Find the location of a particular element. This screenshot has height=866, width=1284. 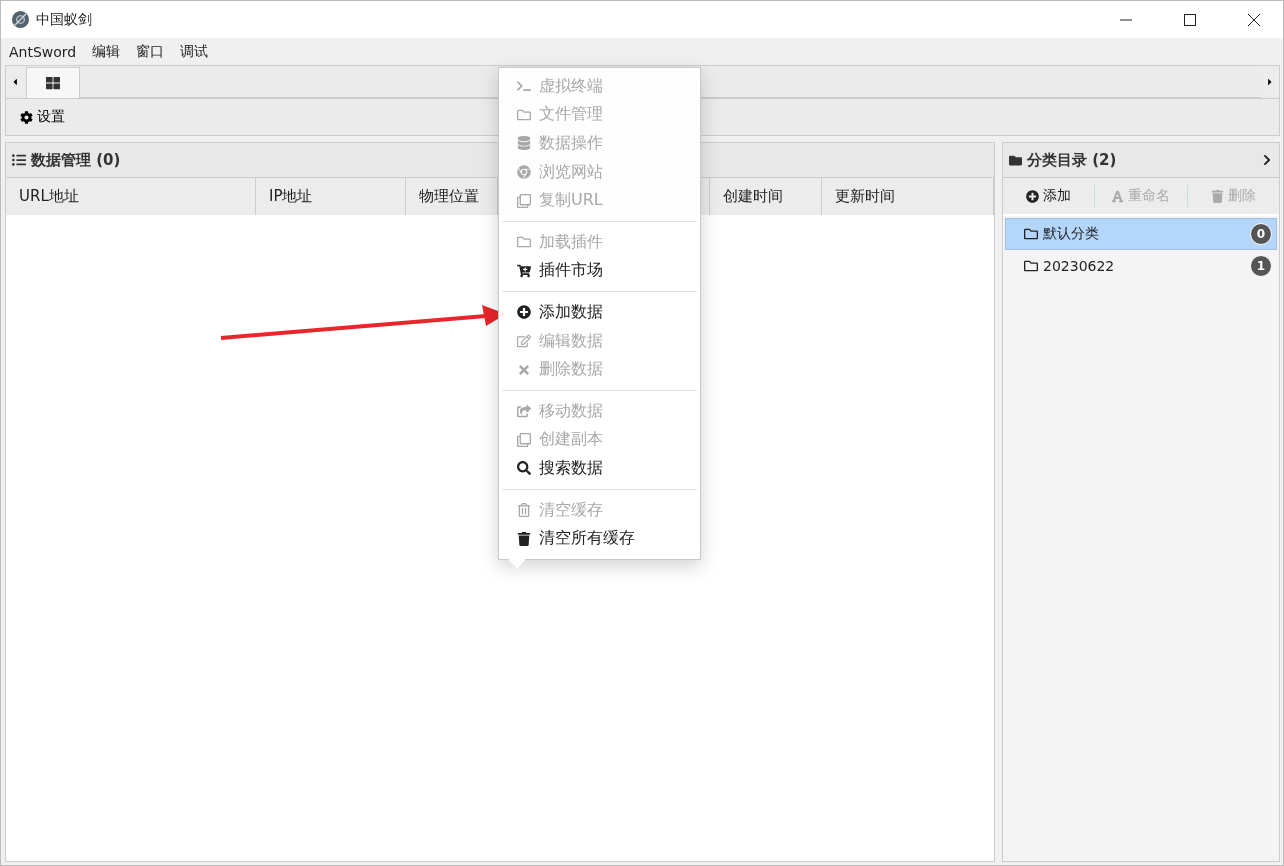

menu-item: 调试 is located at coordinates (194, 51).